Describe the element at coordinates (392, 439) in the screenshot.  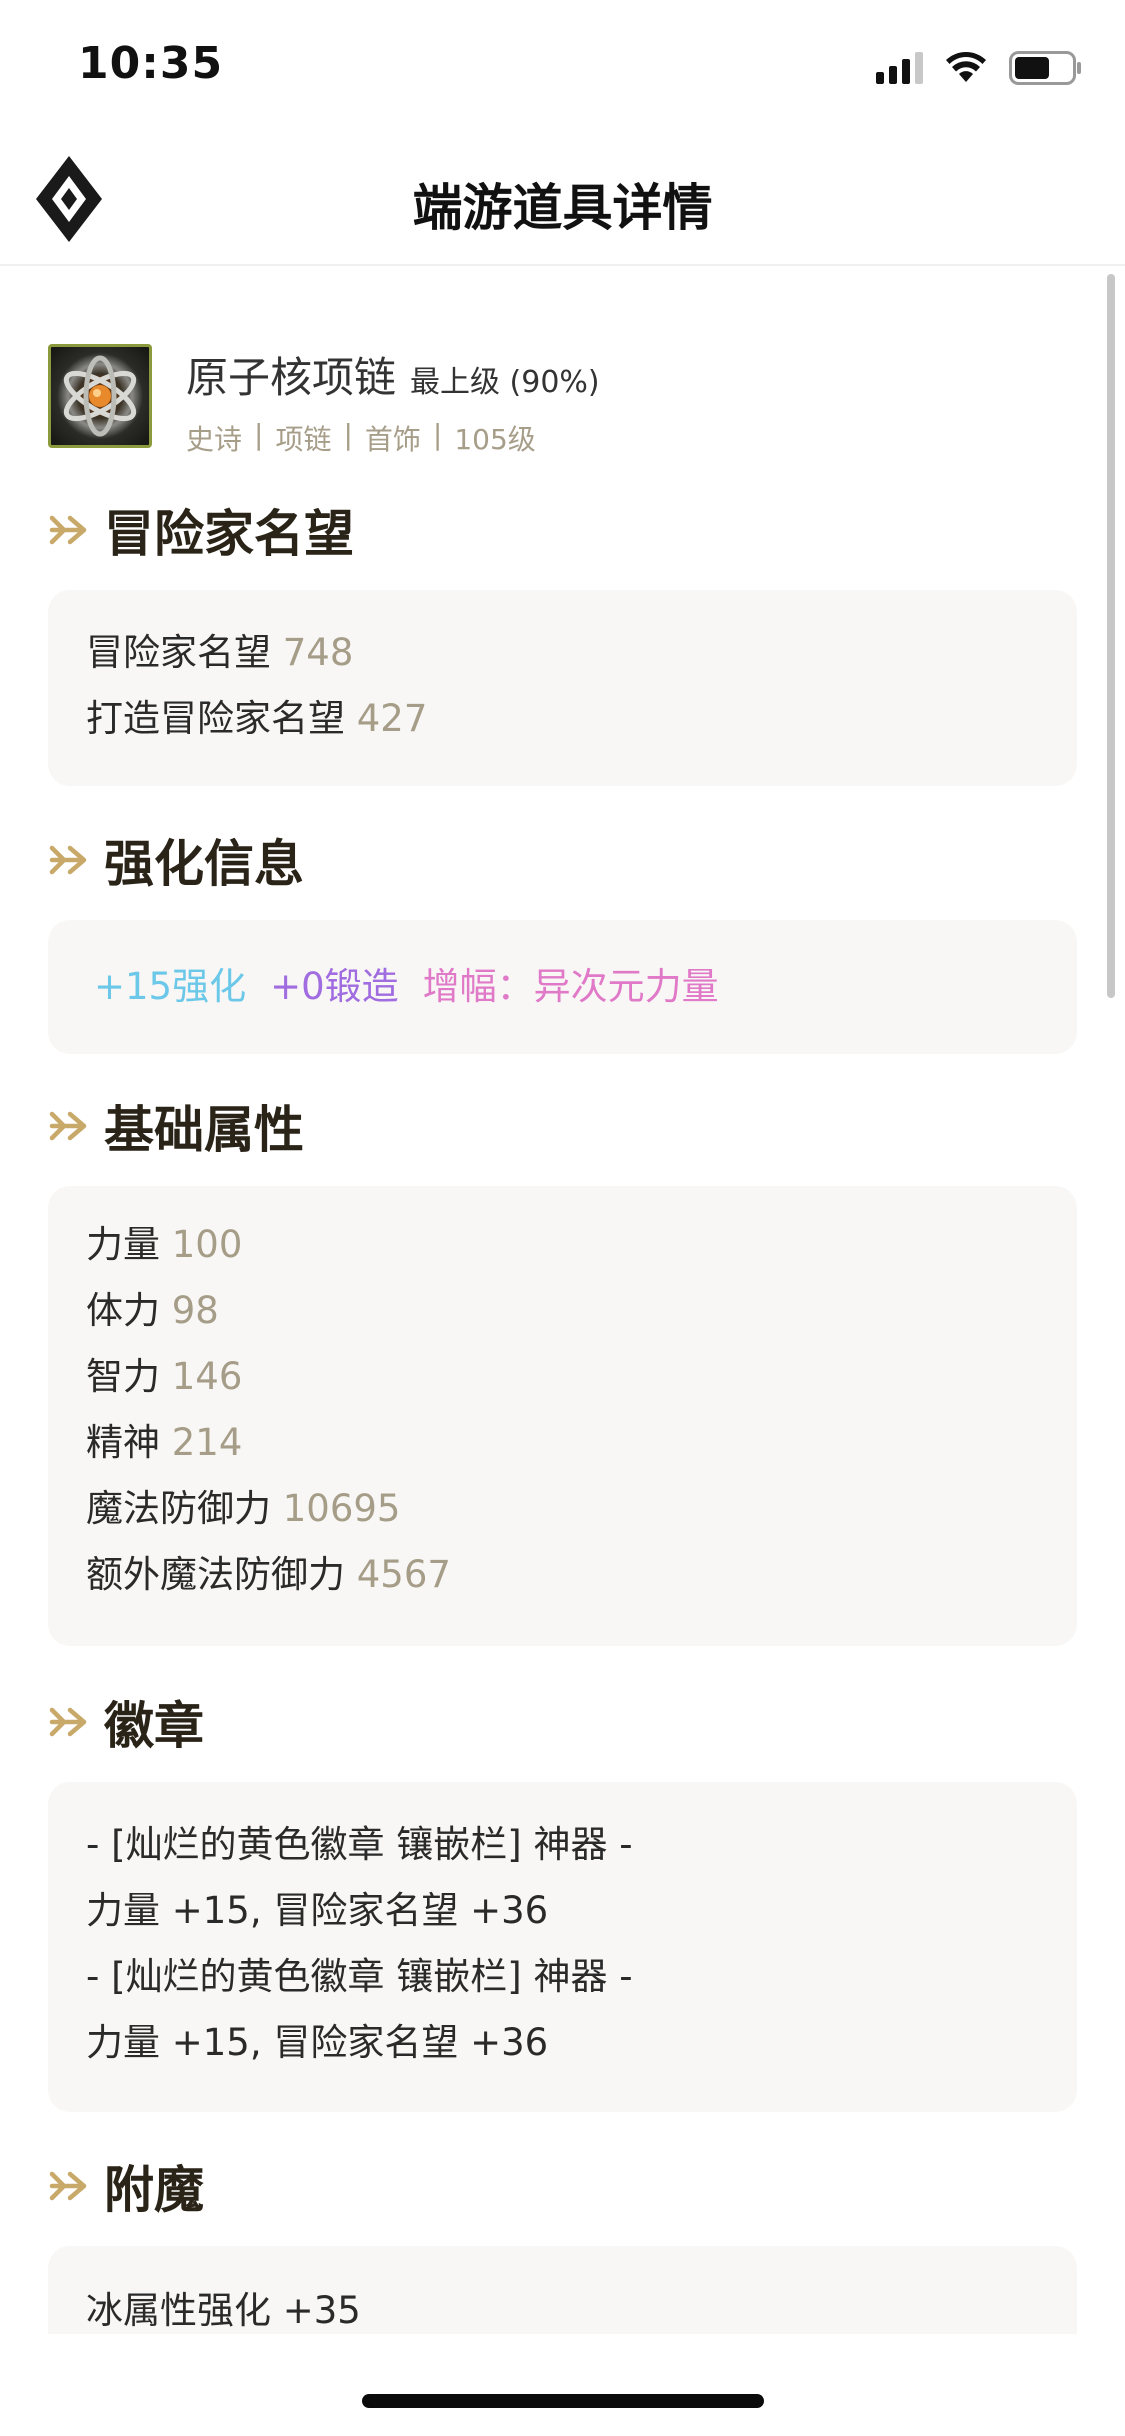
I see `item-tag: 首饰` at that location.